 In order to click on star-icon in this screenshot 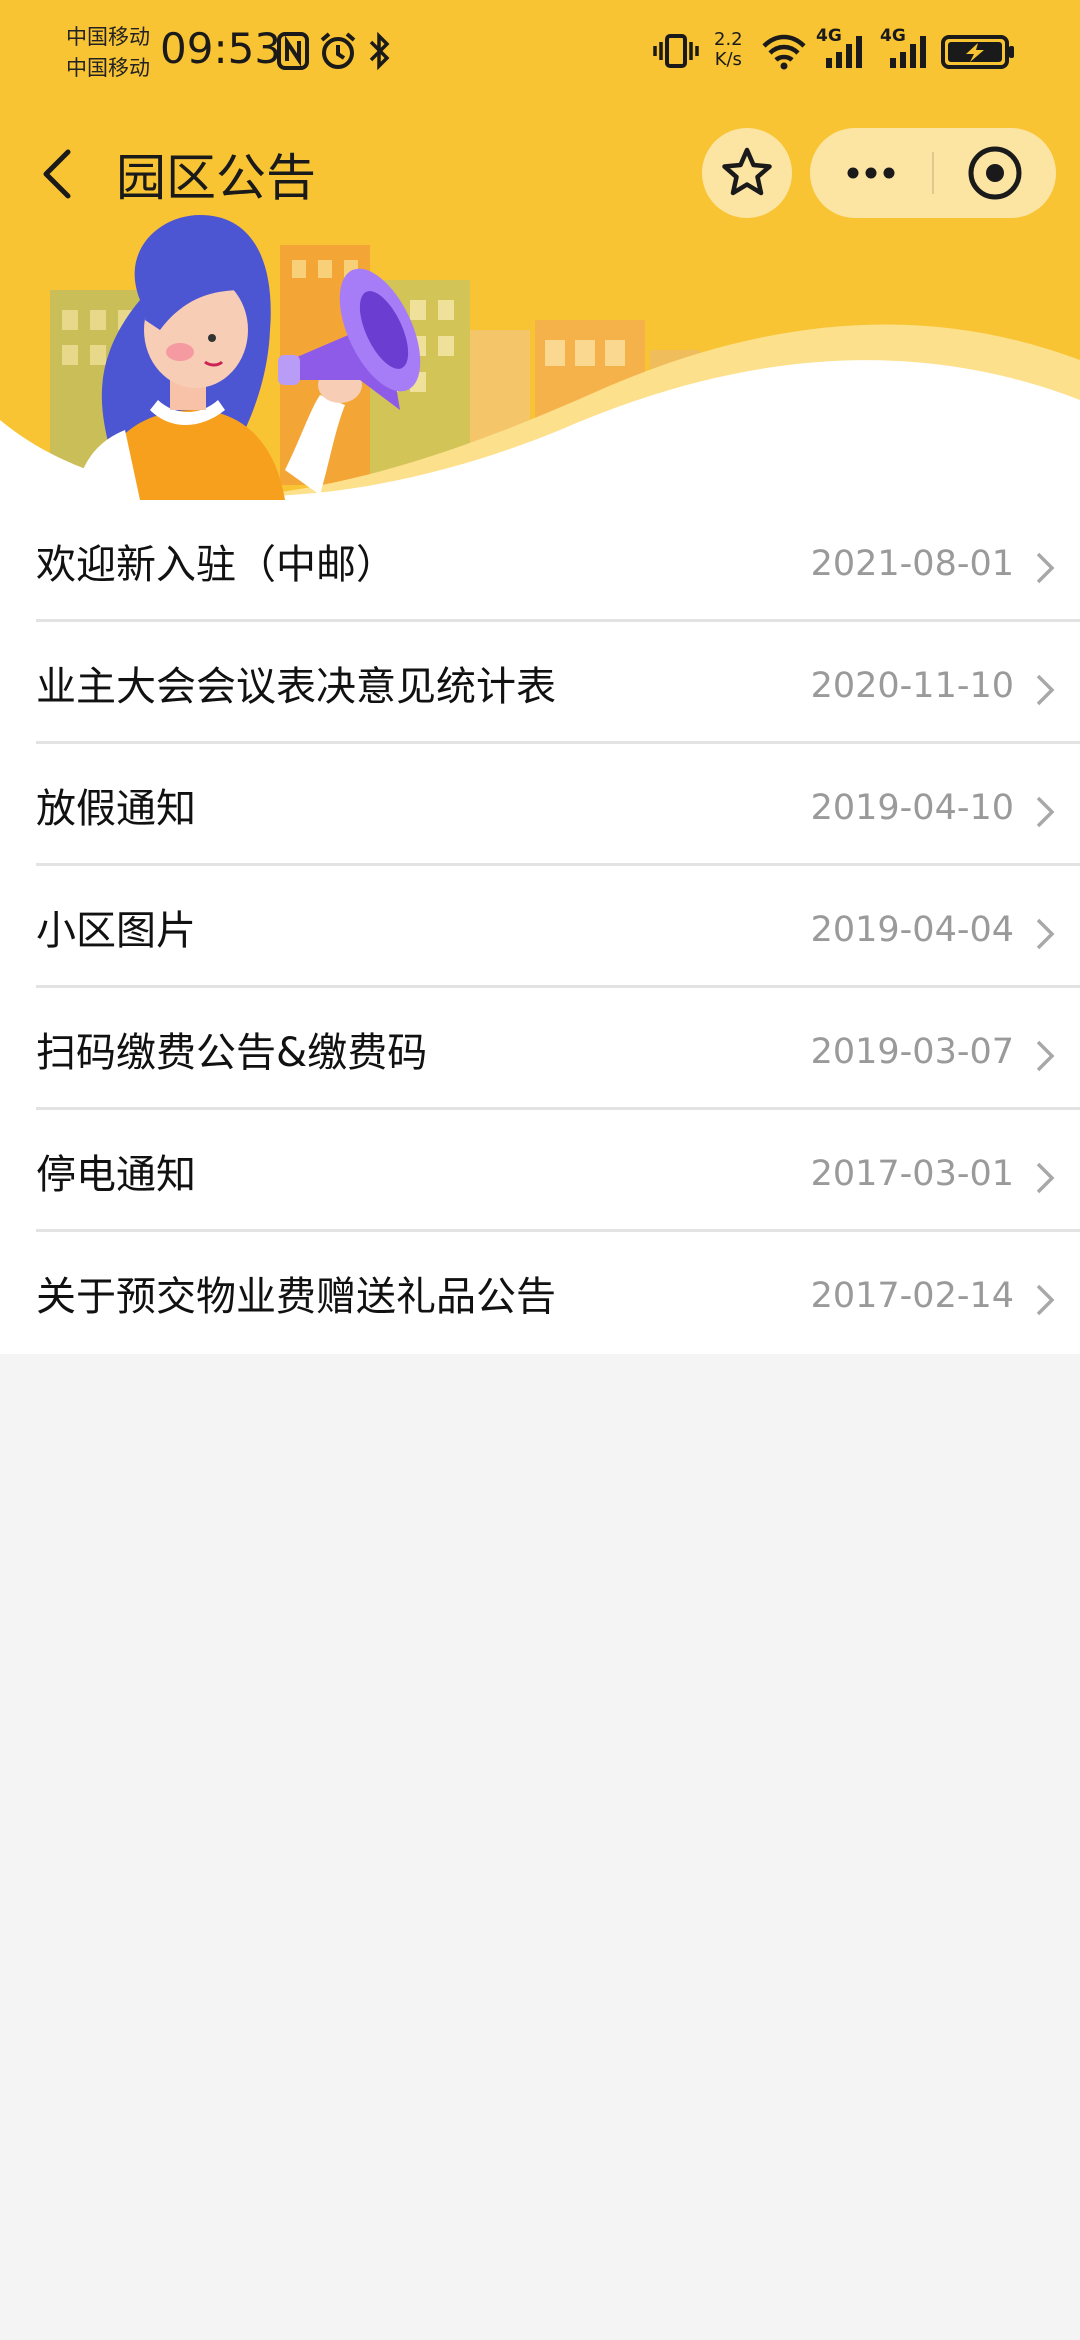, I will do `click(747, 171)`.